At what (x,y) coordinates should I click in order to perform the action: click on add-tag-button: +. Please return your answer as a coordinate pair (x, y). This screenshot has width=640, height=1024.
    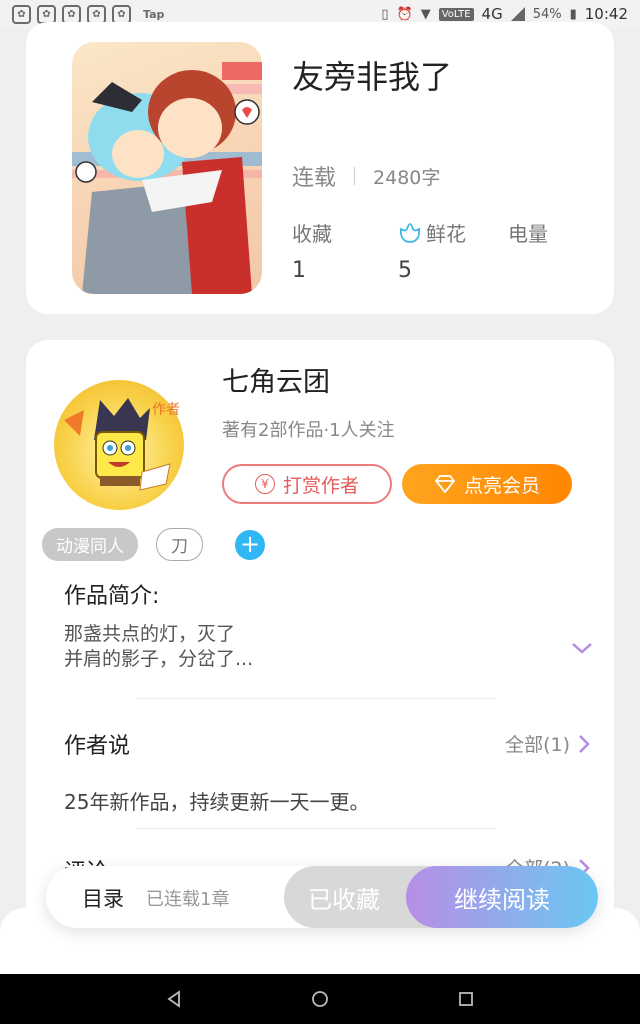
    Looking at the image, I should click on (250, 544).